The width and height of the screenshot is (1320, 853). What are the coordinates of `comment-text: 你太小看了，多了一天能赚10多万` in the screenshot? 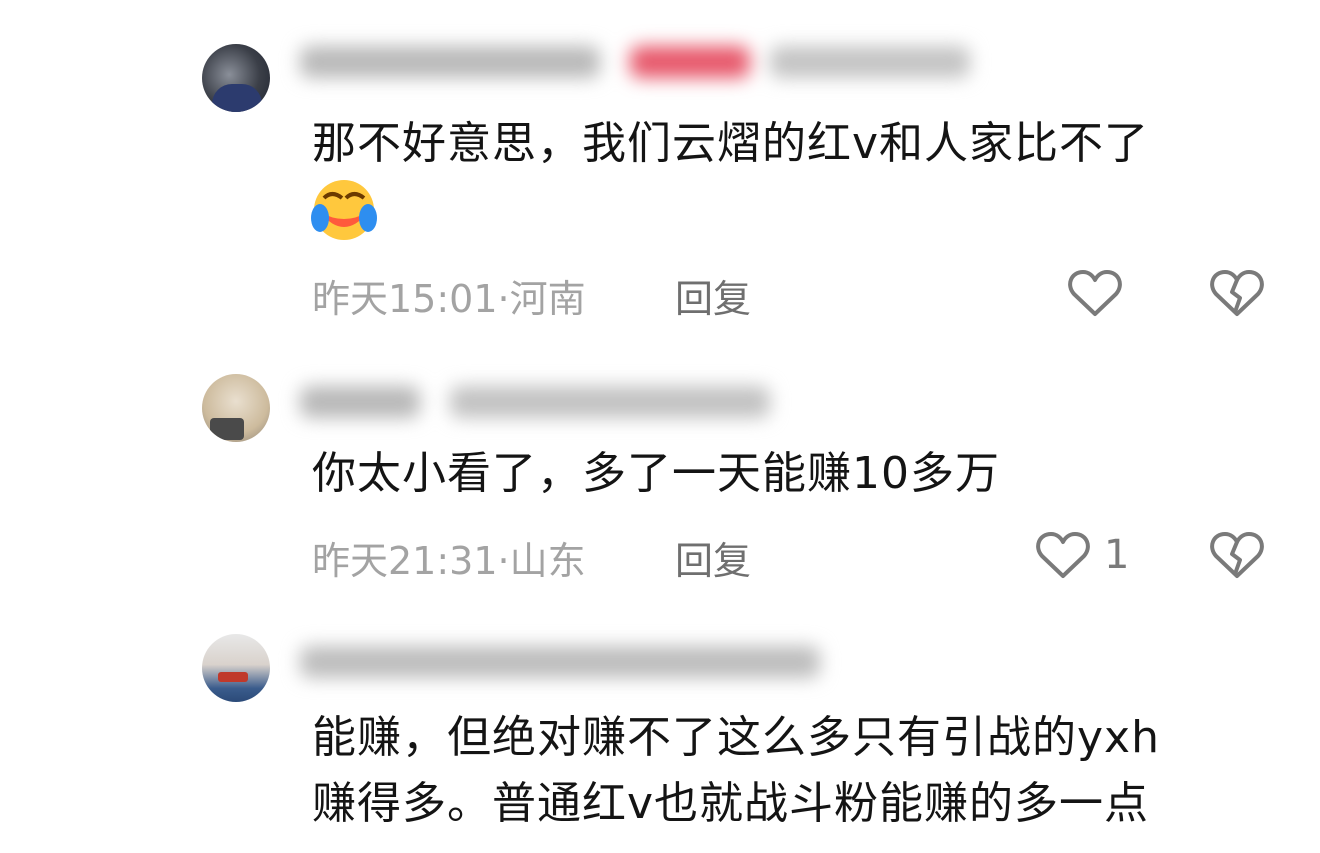 It's located at (656, 473).